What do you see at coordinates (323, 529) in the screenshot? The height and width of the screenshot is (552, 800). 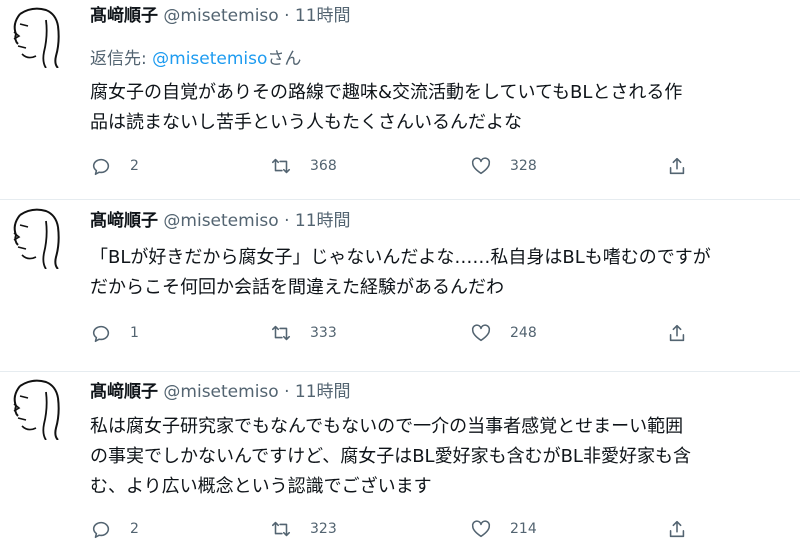 I see `retweet-count: 323` at bounding box center [323, 529].